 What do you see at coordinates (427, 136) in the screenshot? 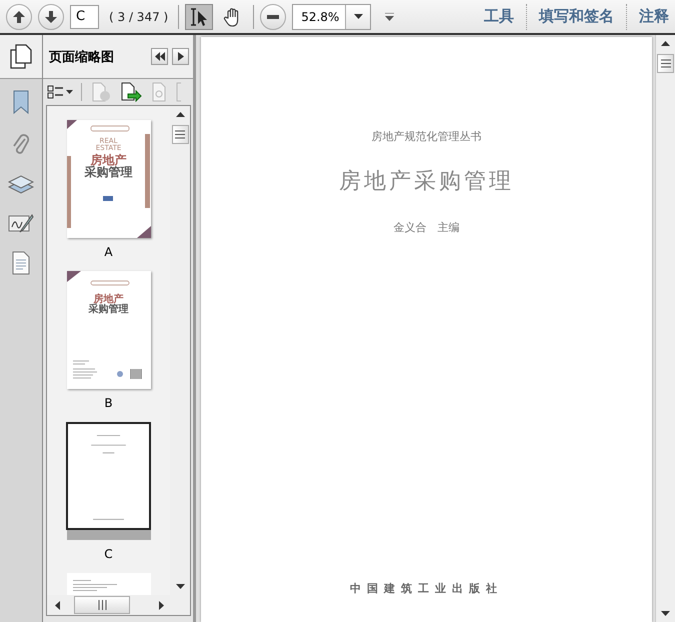
I see `book-series: 房地产规范化管理丛书` at bounding box center [427, 136].